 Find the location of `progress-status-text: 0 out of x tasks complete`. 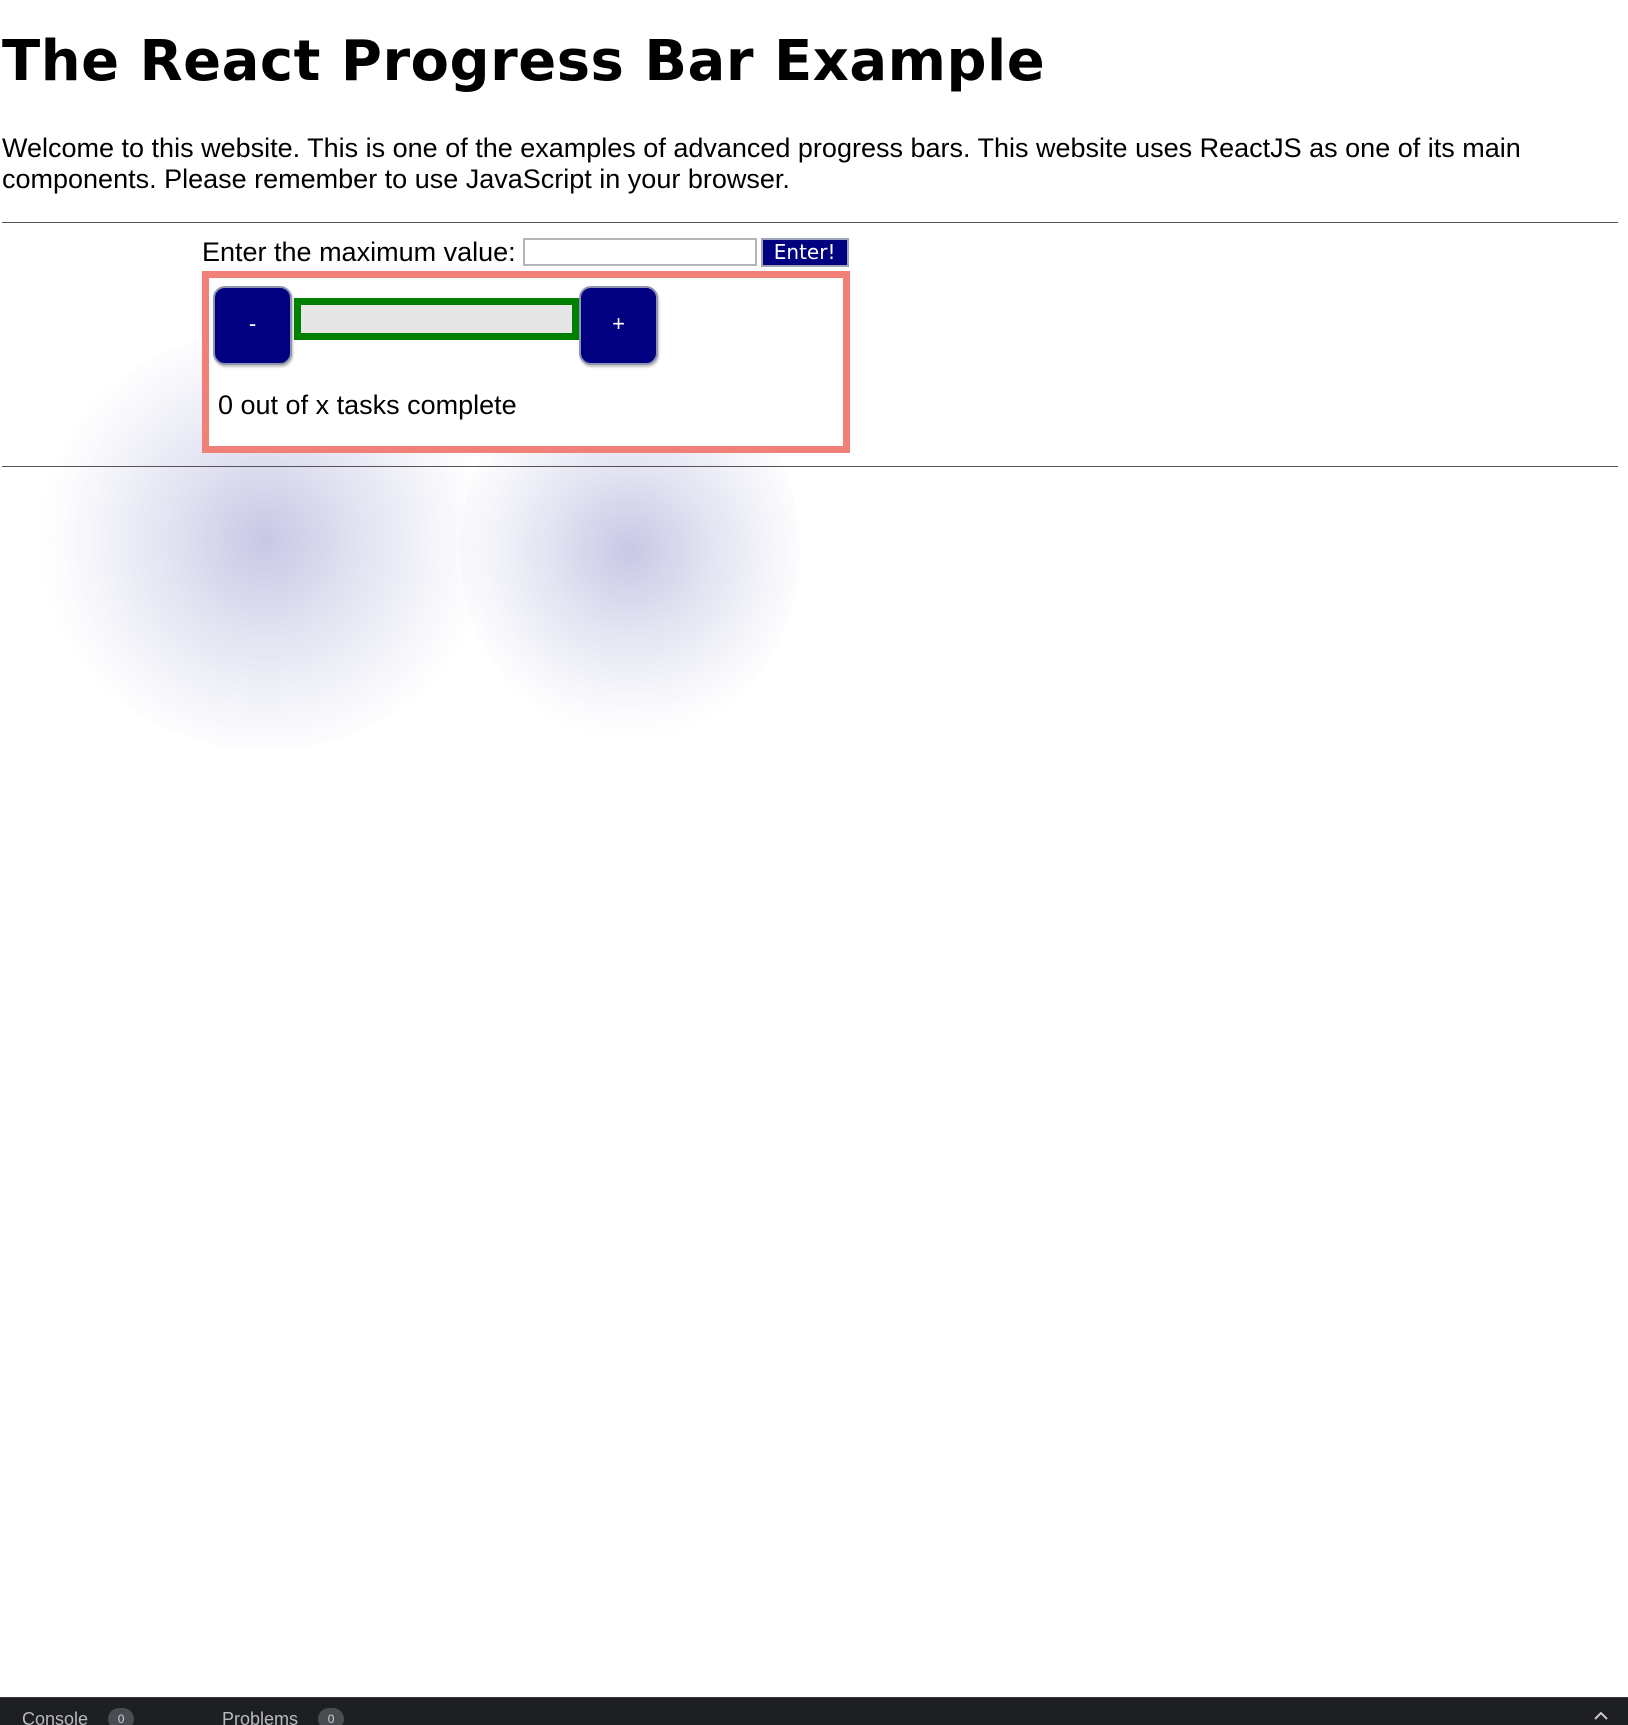

progress-status-text: 0 out of x tasks complete is located at coordinates (367, 405).